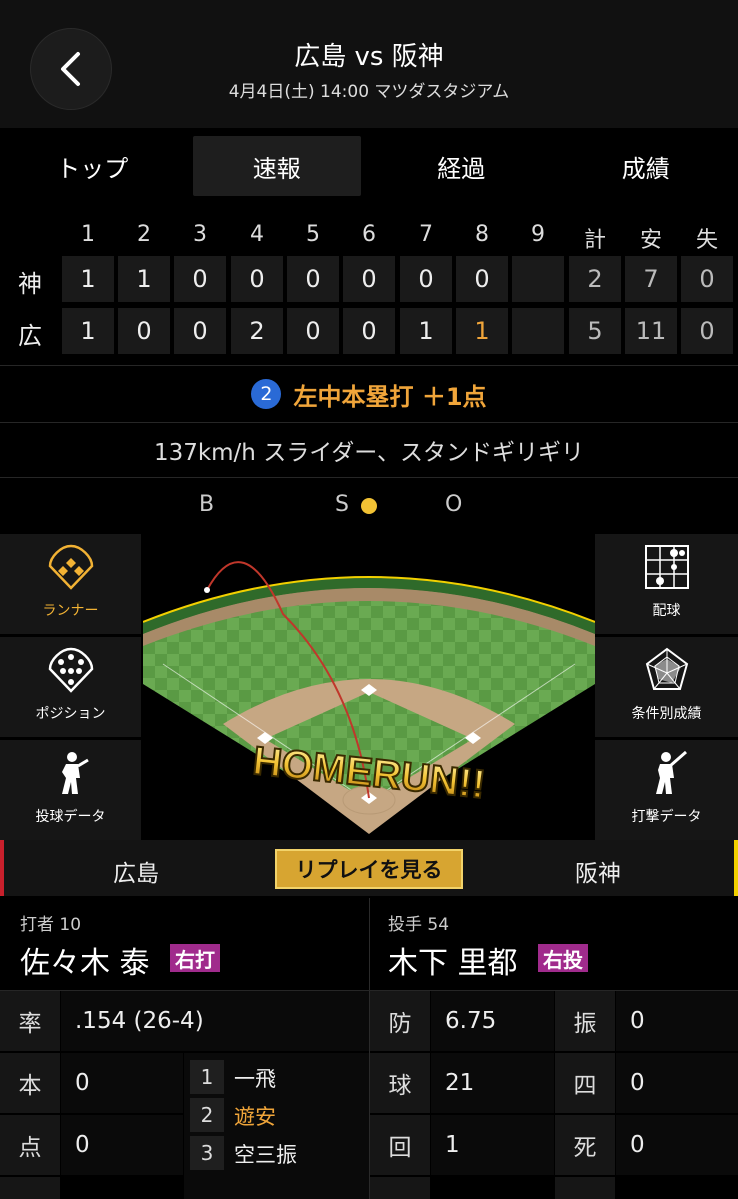  I want to click on game-subtitle: 4月4日(土) 14:00 マツダスタジアム, so click(369, 92).